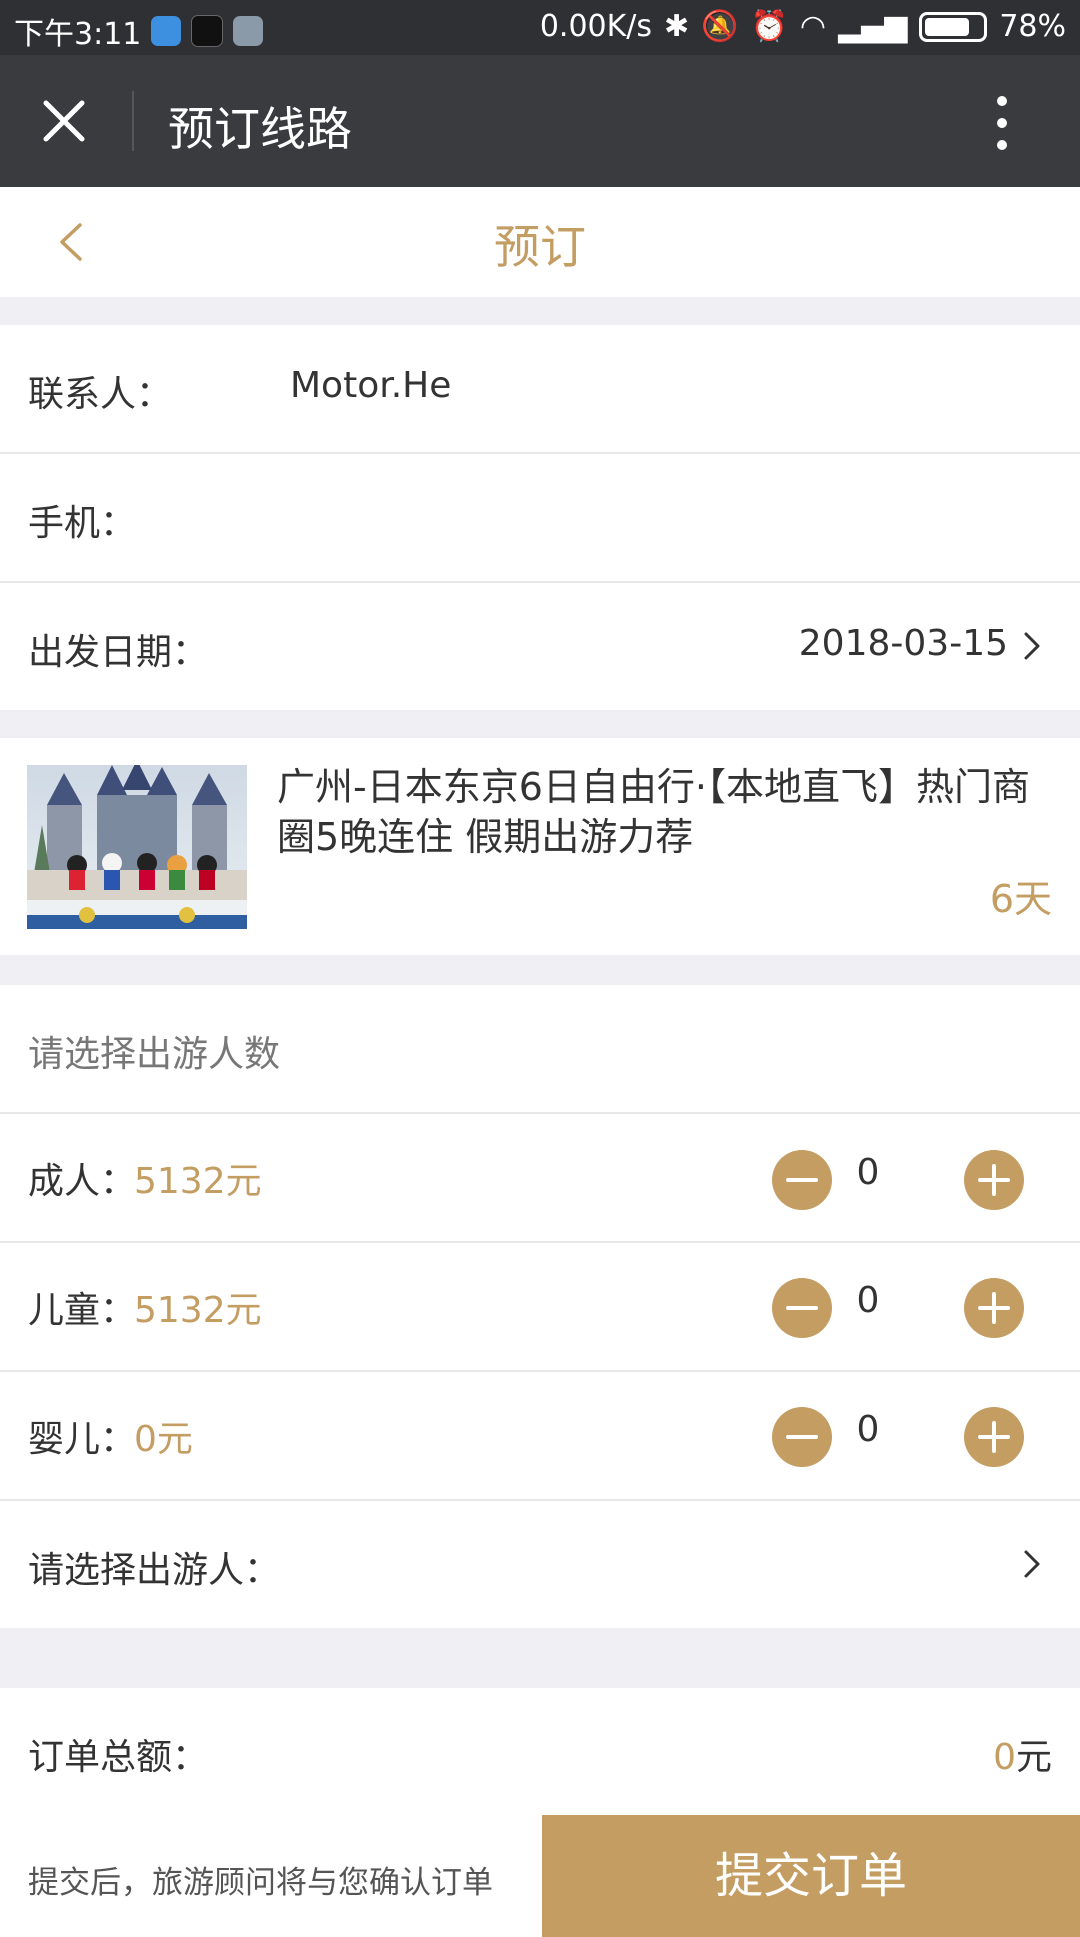  What do you see at coordinates (769, 26) in the screenshot?
I see `alarm-icon: ⏰` at bounding box center [769, 26].